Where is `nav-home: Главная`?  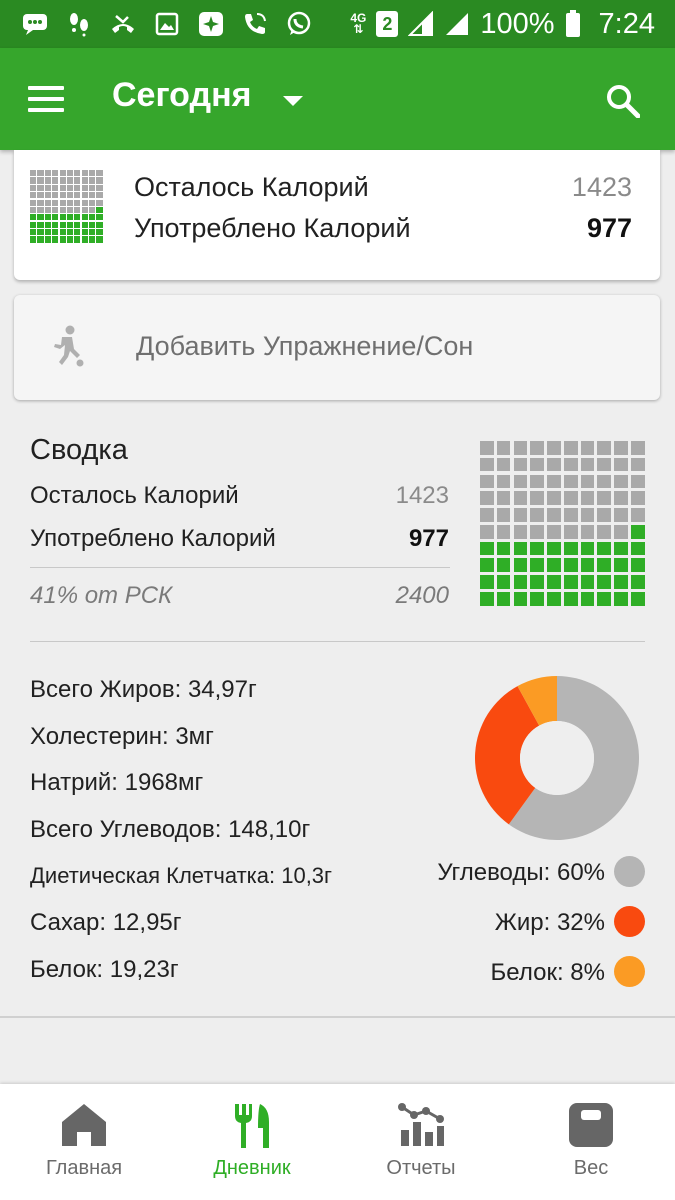
nav-home: Главная is located at coordinates (84, 1142).